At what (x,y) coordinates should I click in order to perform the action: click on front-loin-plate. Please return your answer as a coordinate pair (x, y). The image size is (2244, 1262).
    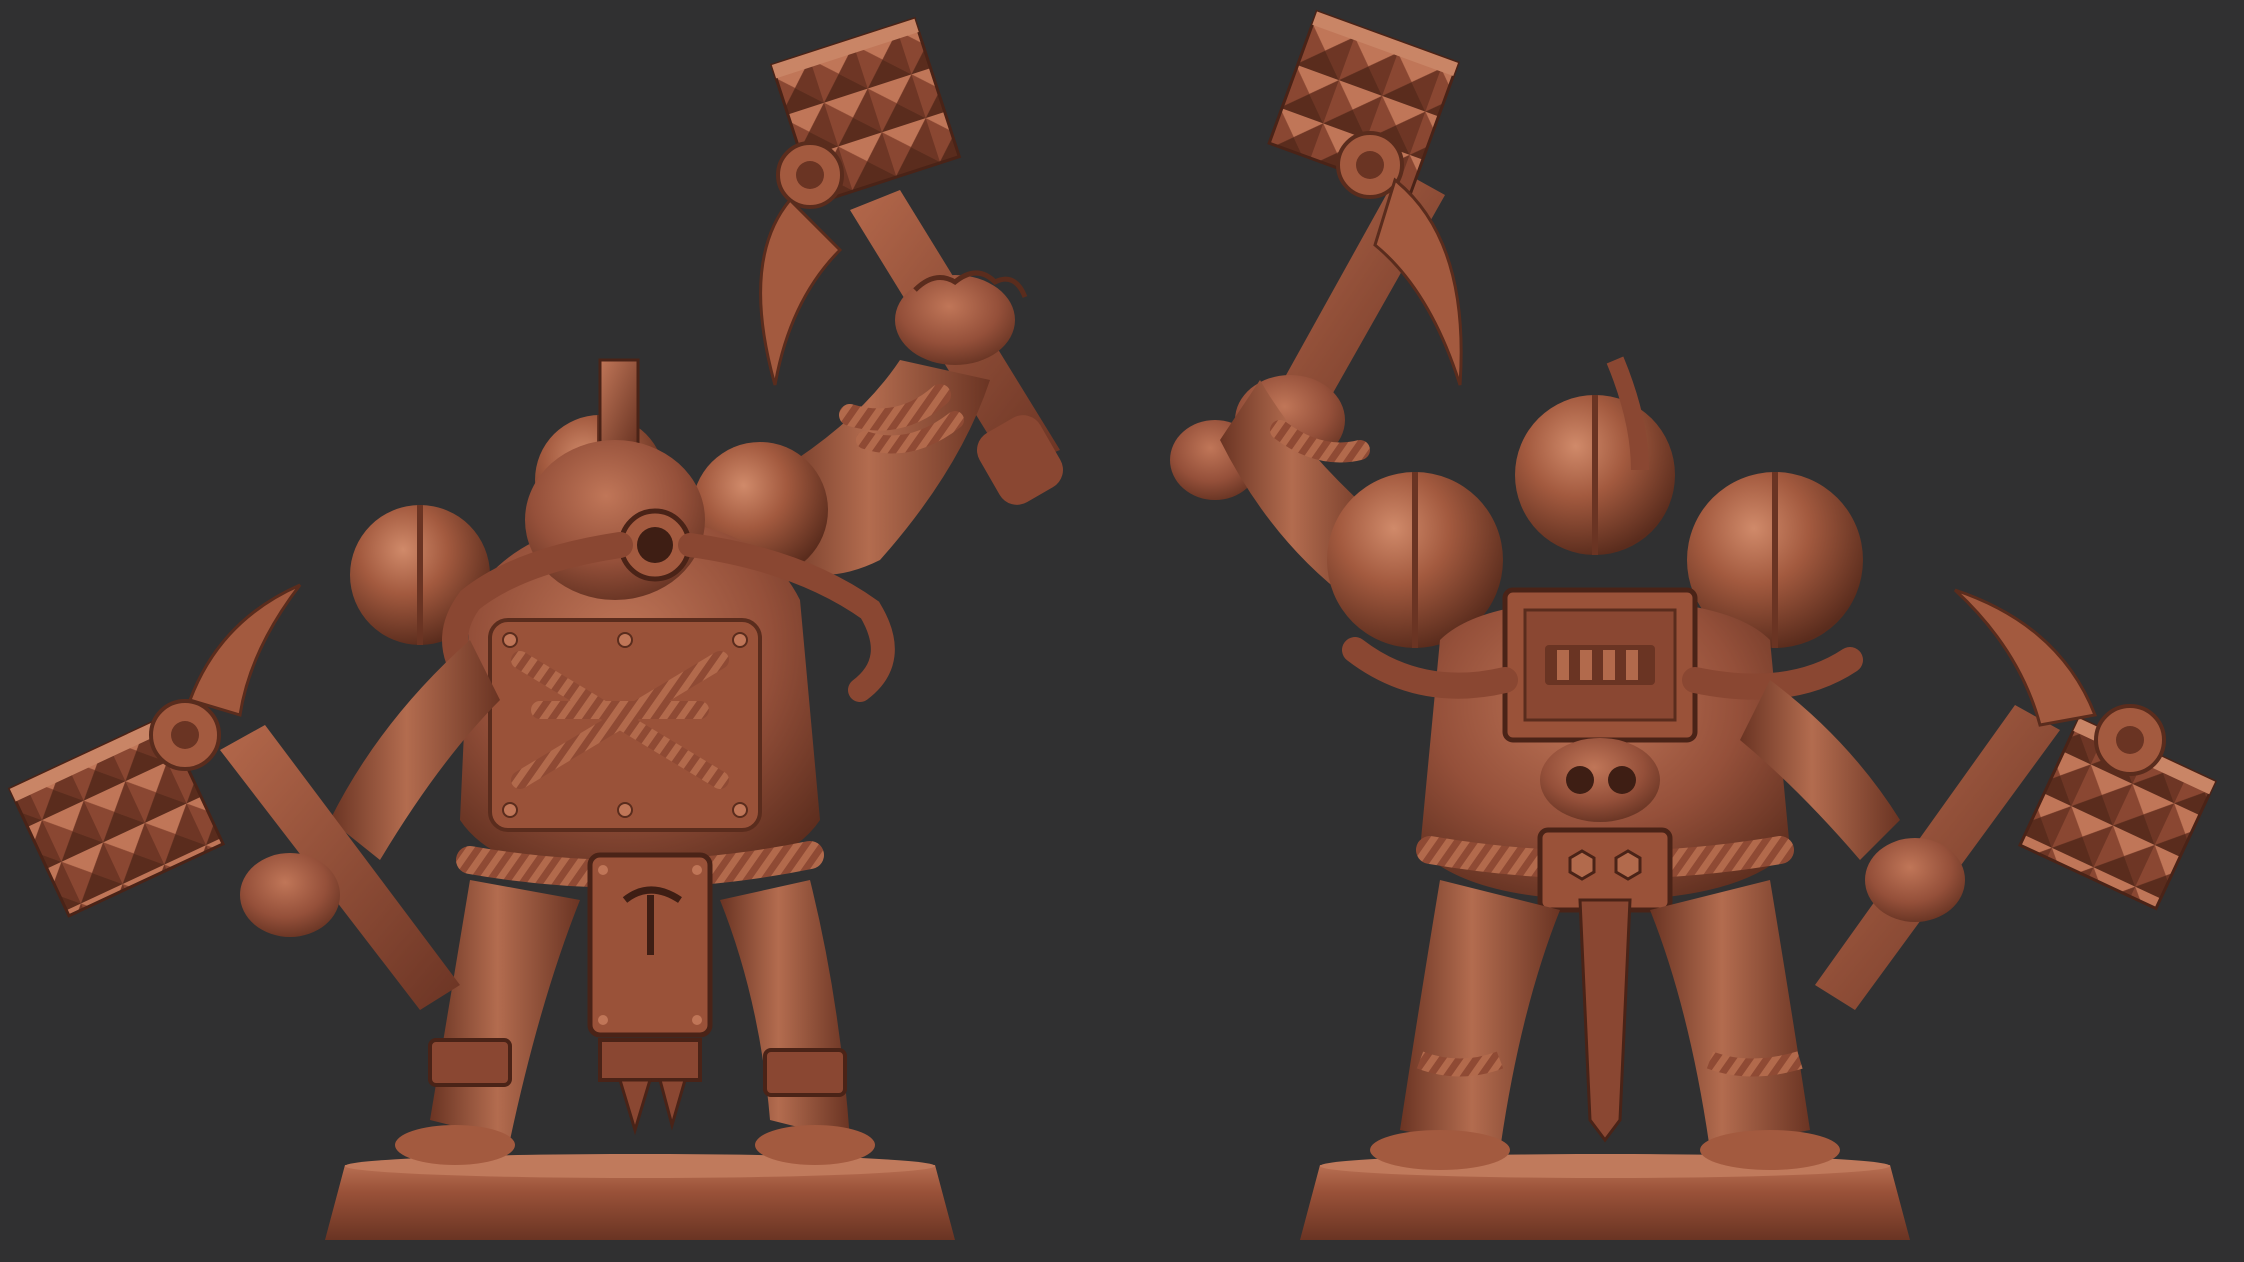
    Looking at the image, I should click on (650, 994).